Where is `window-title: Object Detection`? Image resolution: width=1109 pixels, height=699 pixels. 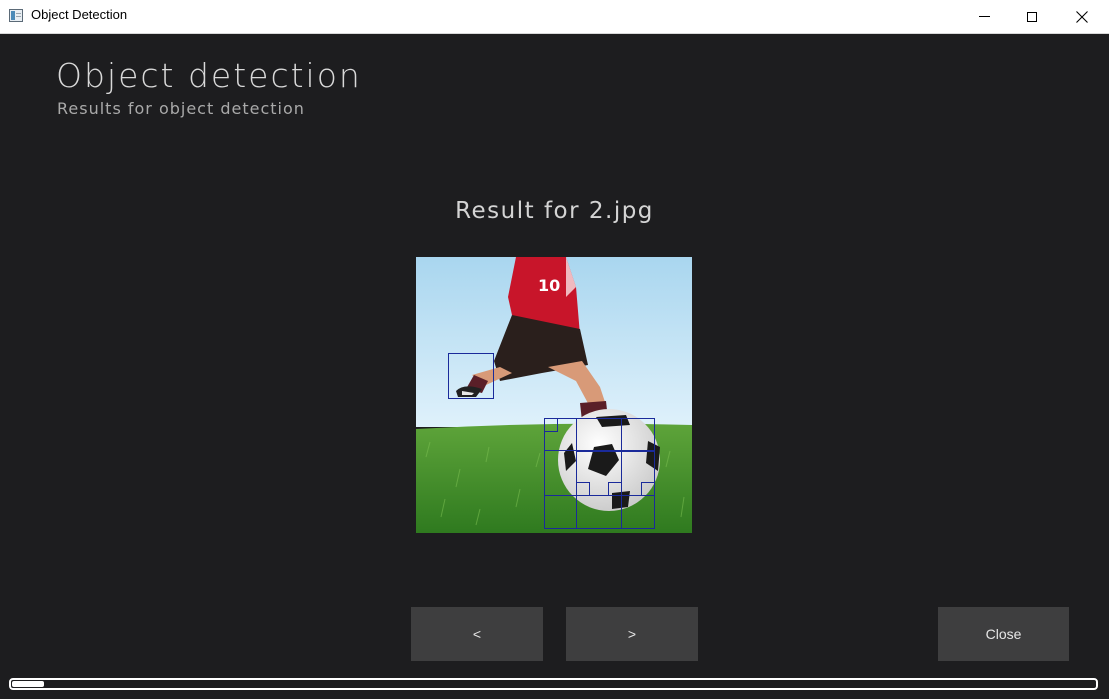
window-title: Object Detection is located at coordinates (79, 14).